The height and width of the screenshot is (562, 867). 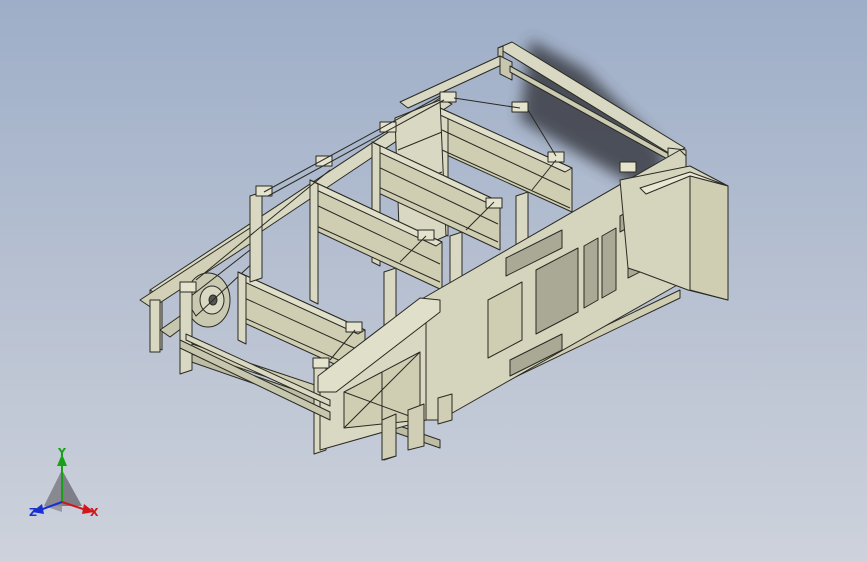 I want to click on z-axis-label: Z, so click(x=33, y=512).